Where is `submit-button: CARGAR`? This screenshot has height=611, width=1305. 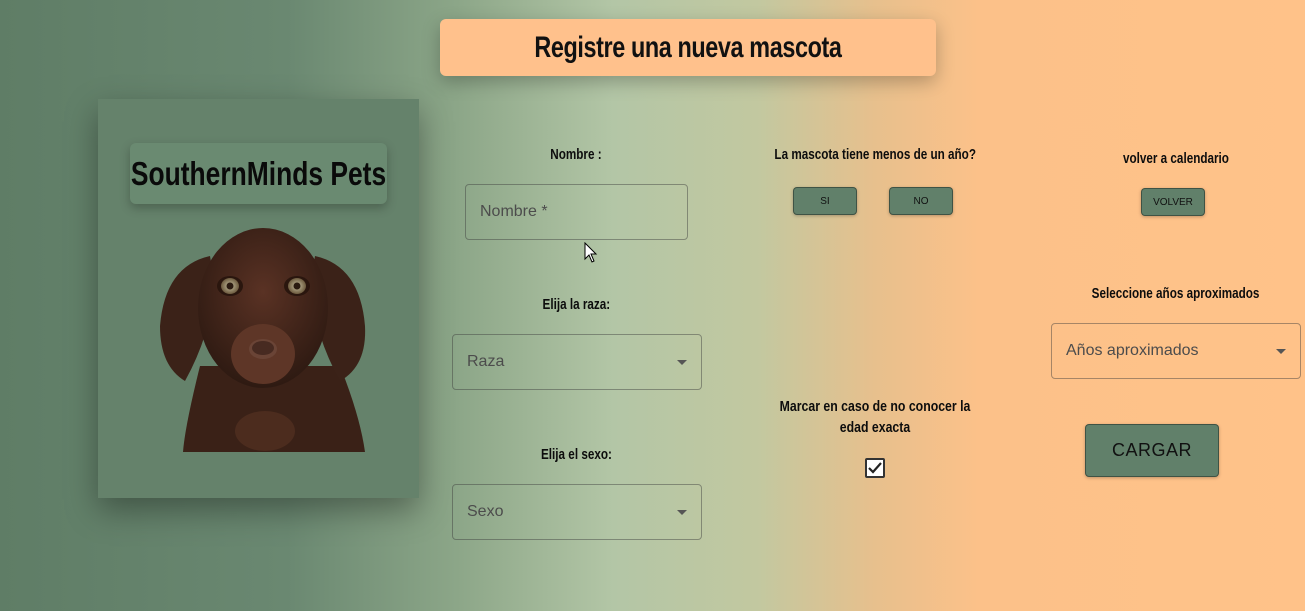
submit-button: CARGAR is located at coordinates (1152, 450).